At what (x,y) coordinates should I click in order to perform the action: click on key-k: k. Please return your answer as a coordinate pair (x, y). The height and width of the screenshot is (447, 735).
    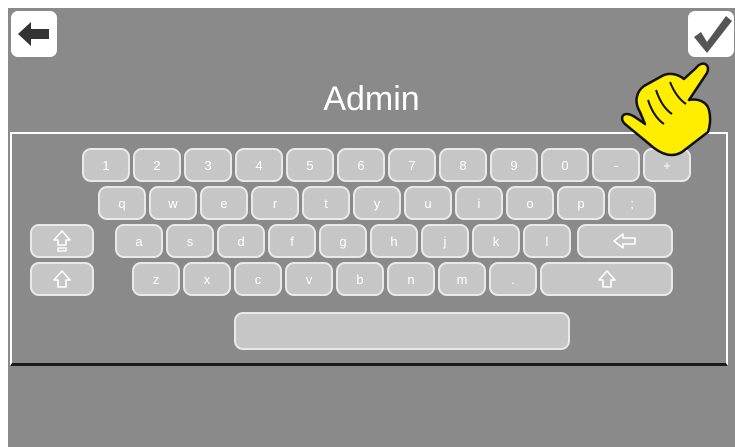
    Looking at the image, I should click on (496, 241).